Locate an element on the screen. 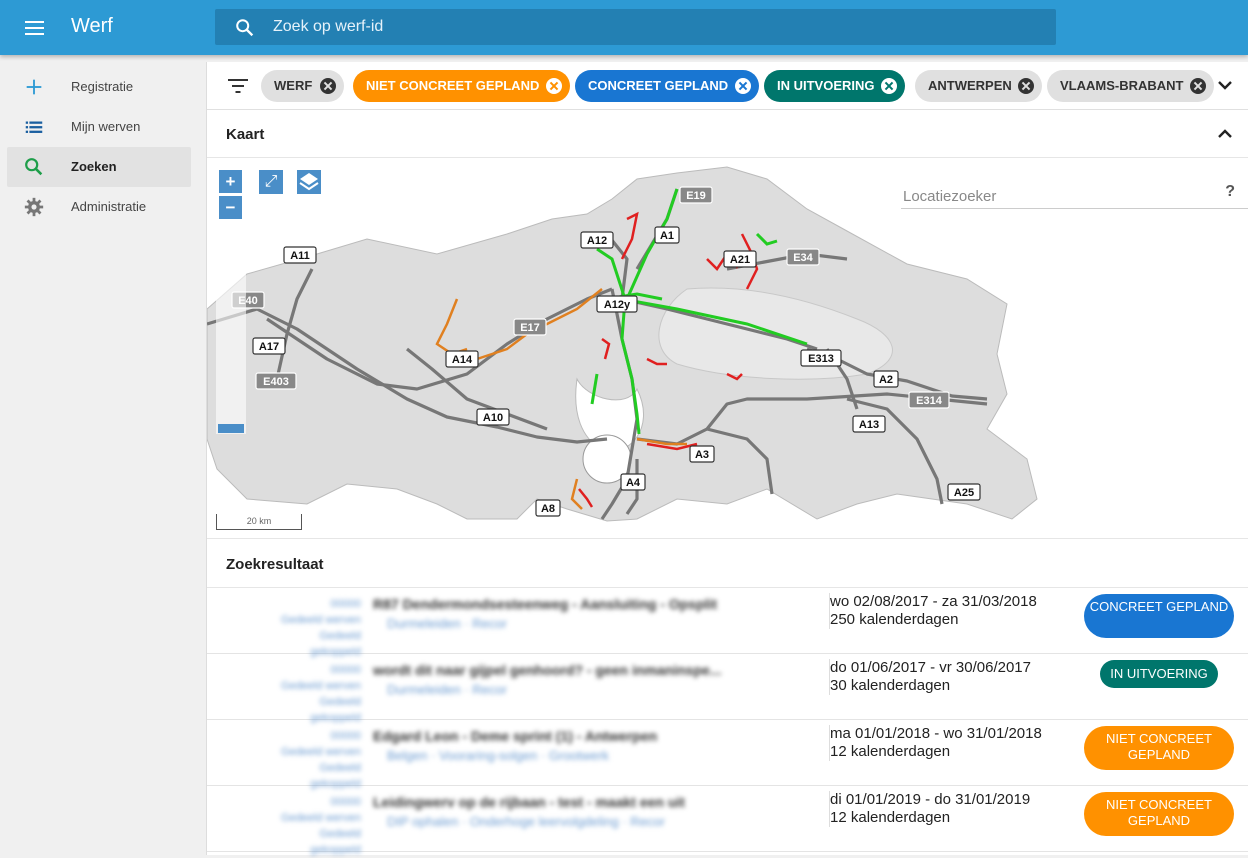 The image size is (1248, 858). sidebar-item-registratie: Registratie is located at coordinates (99, 87).